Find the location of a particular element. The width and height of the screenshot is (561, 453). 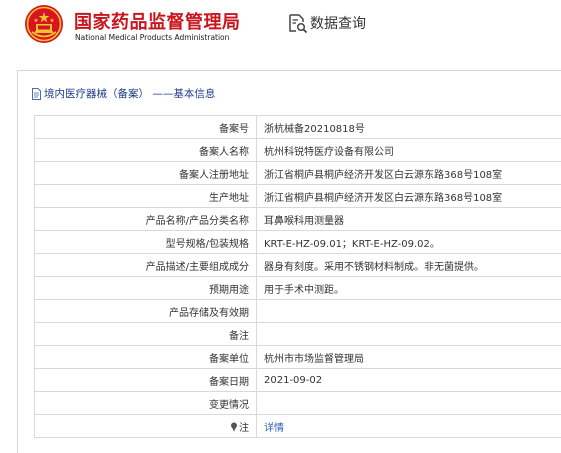

document-icon is located at coordinates (36, 93).